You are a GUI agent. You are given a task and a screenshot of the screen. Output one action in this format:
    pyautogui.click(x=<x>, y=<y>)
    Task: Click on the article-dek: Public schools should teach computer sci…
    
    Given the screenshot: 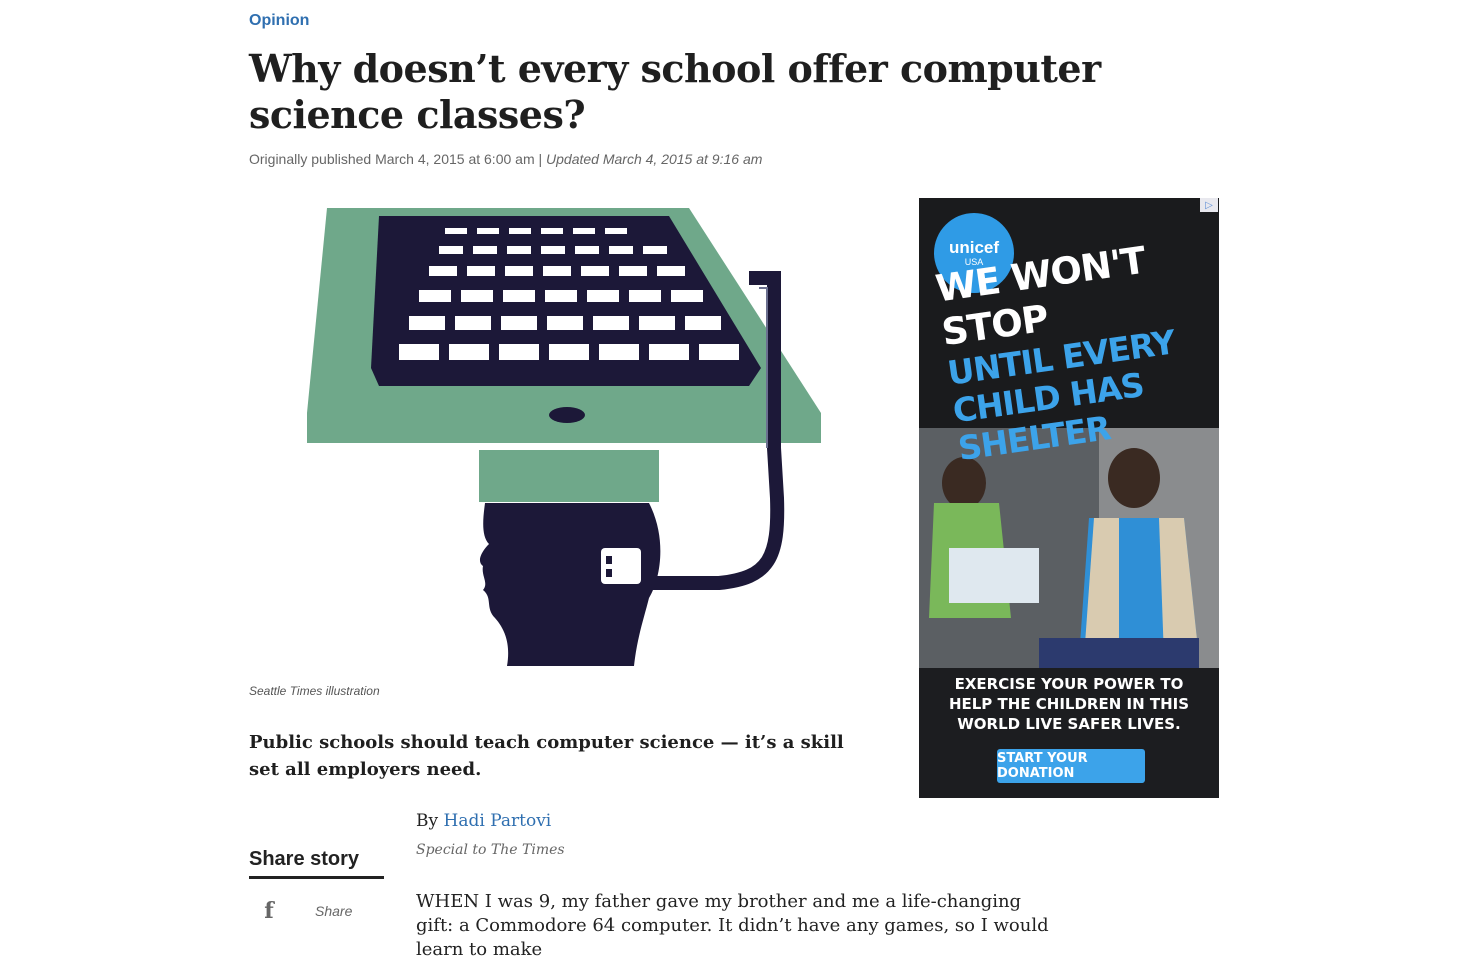 What is the action you would take?
    pyautogui.click(x=546, y=756)
    